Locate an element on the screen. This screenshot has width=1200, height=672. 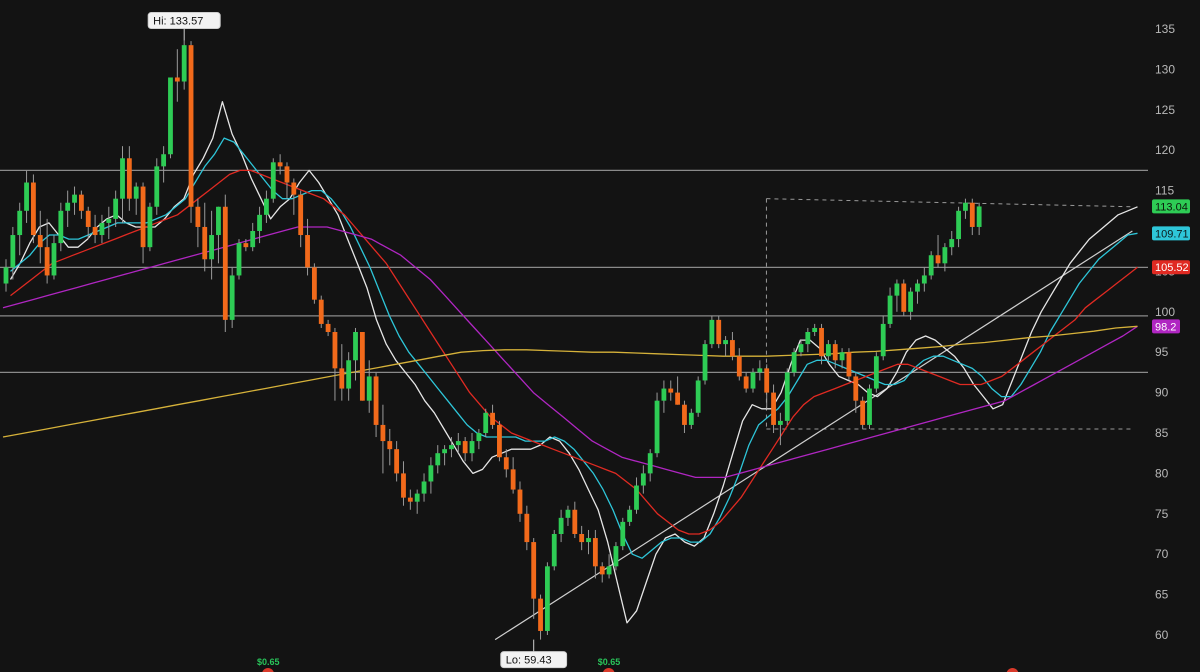
price-badge: 98.2 is located at coordinates (1166, 326).